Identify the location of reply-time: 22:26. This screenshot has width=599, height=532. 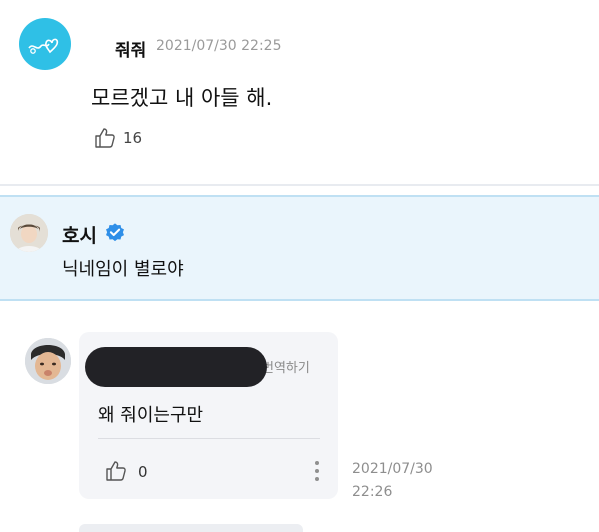
(372, 492).